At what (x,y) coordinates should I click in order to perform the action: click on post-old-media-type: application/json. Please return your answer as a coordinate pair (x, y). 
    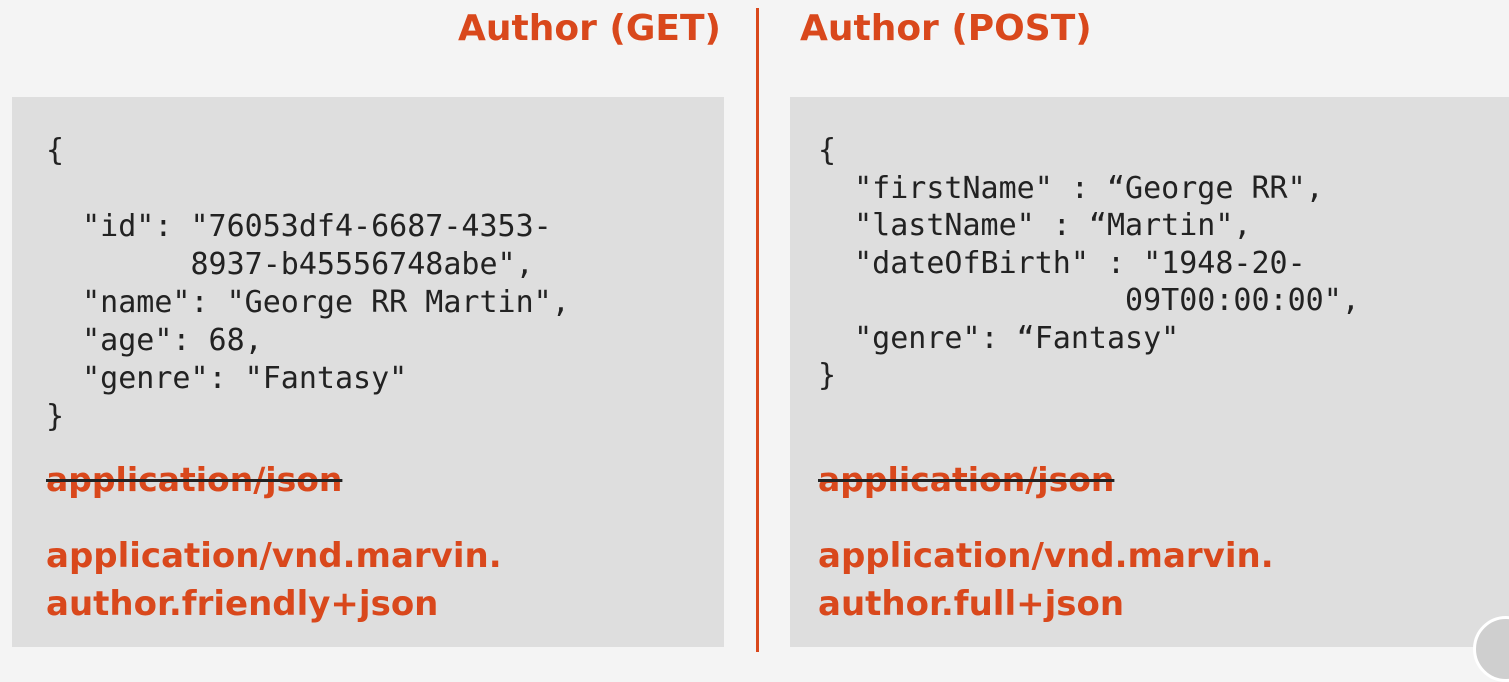
    Looking at the image, I should click on (966, 479).